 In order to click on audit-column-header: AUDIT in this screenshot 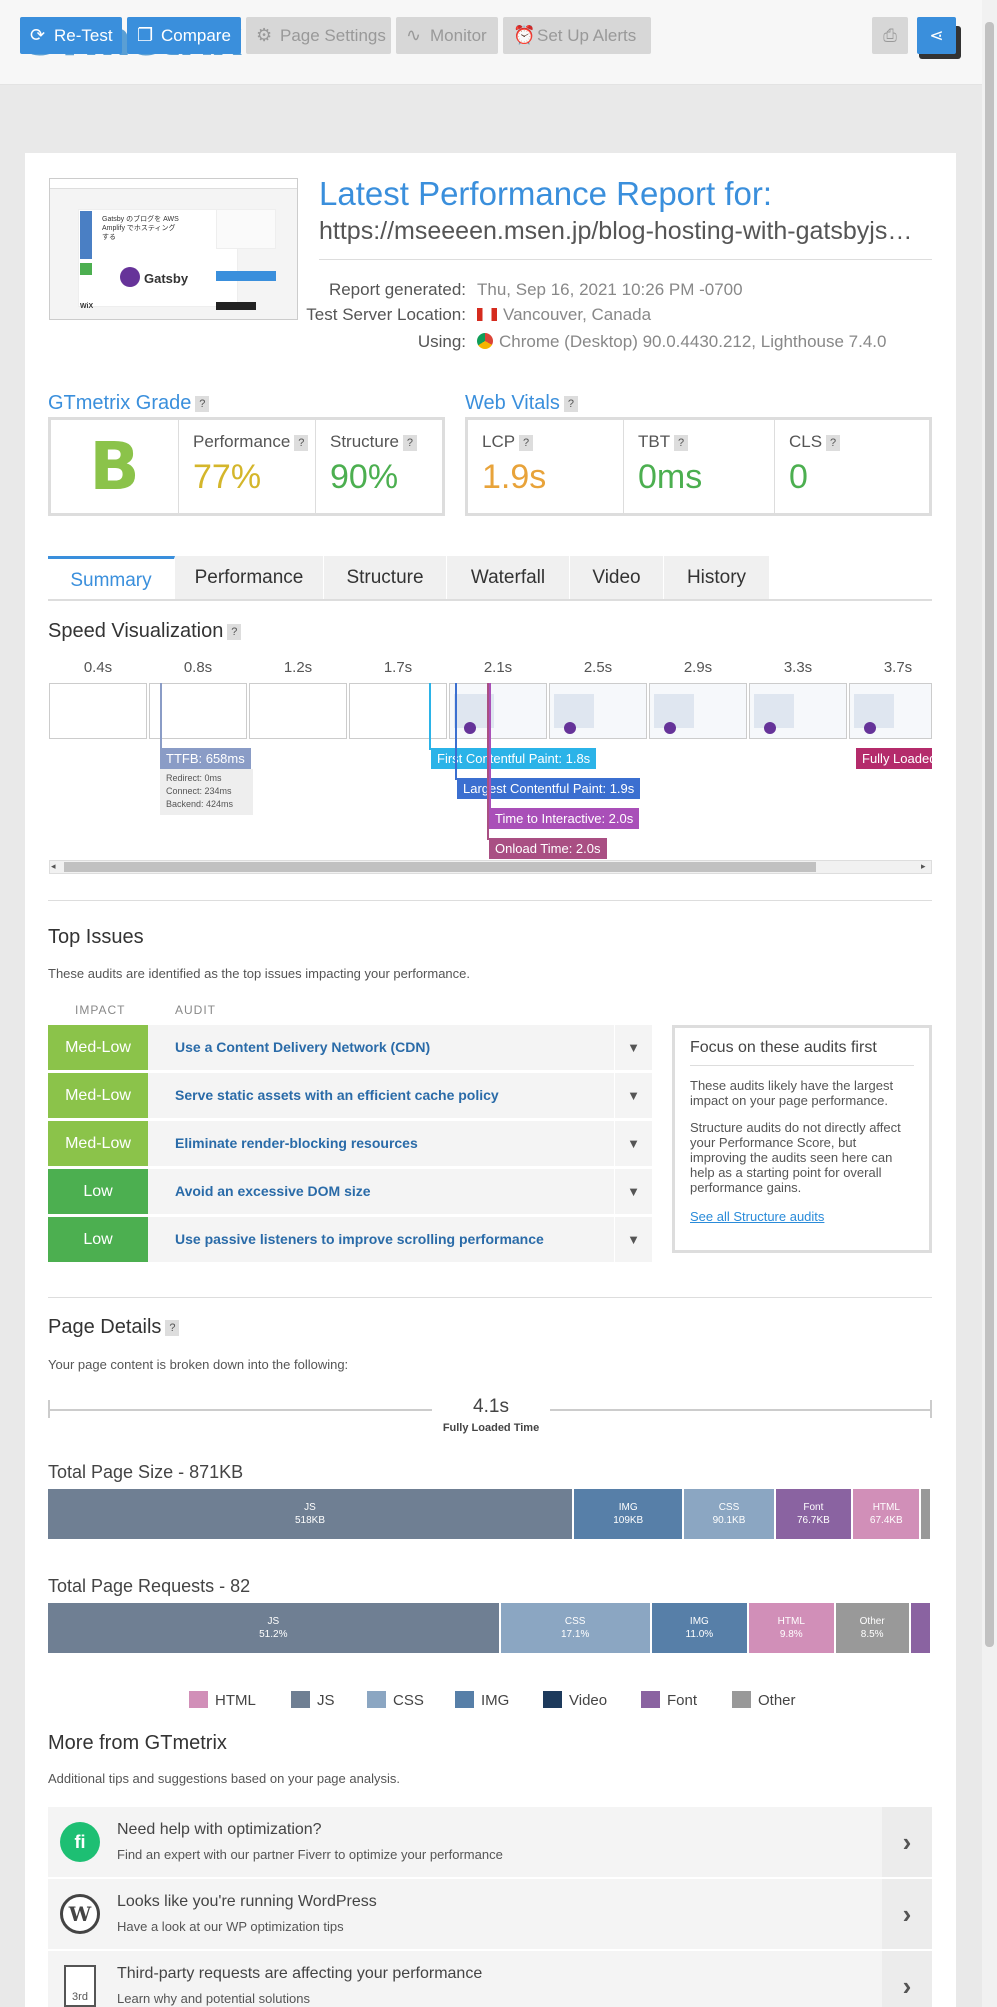, I will do `click(195, 1010)`.